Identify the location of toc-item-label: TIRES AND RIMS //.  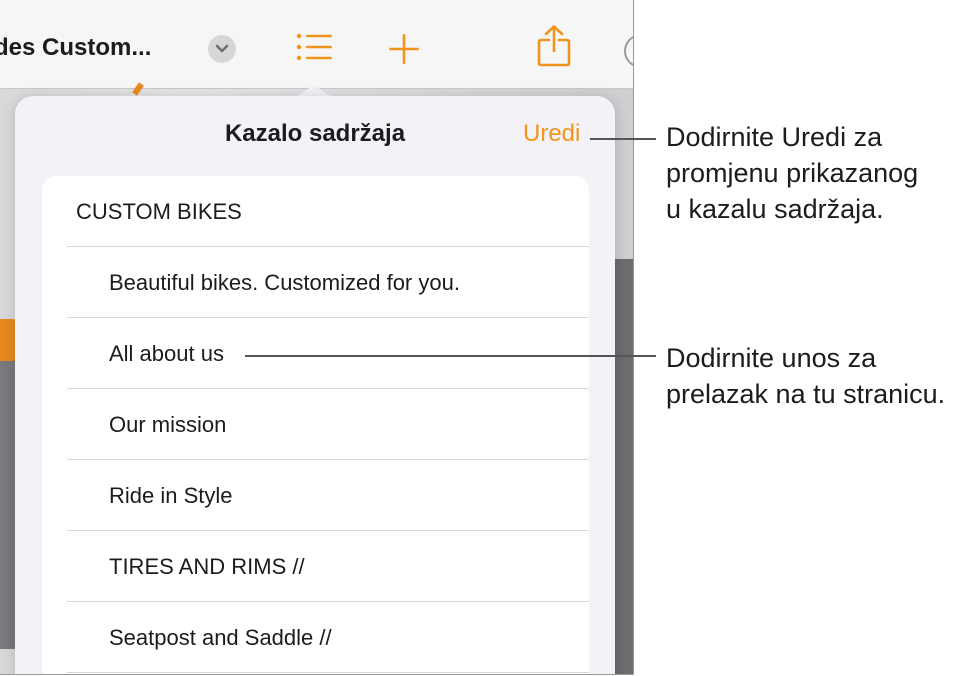
(207, 566).